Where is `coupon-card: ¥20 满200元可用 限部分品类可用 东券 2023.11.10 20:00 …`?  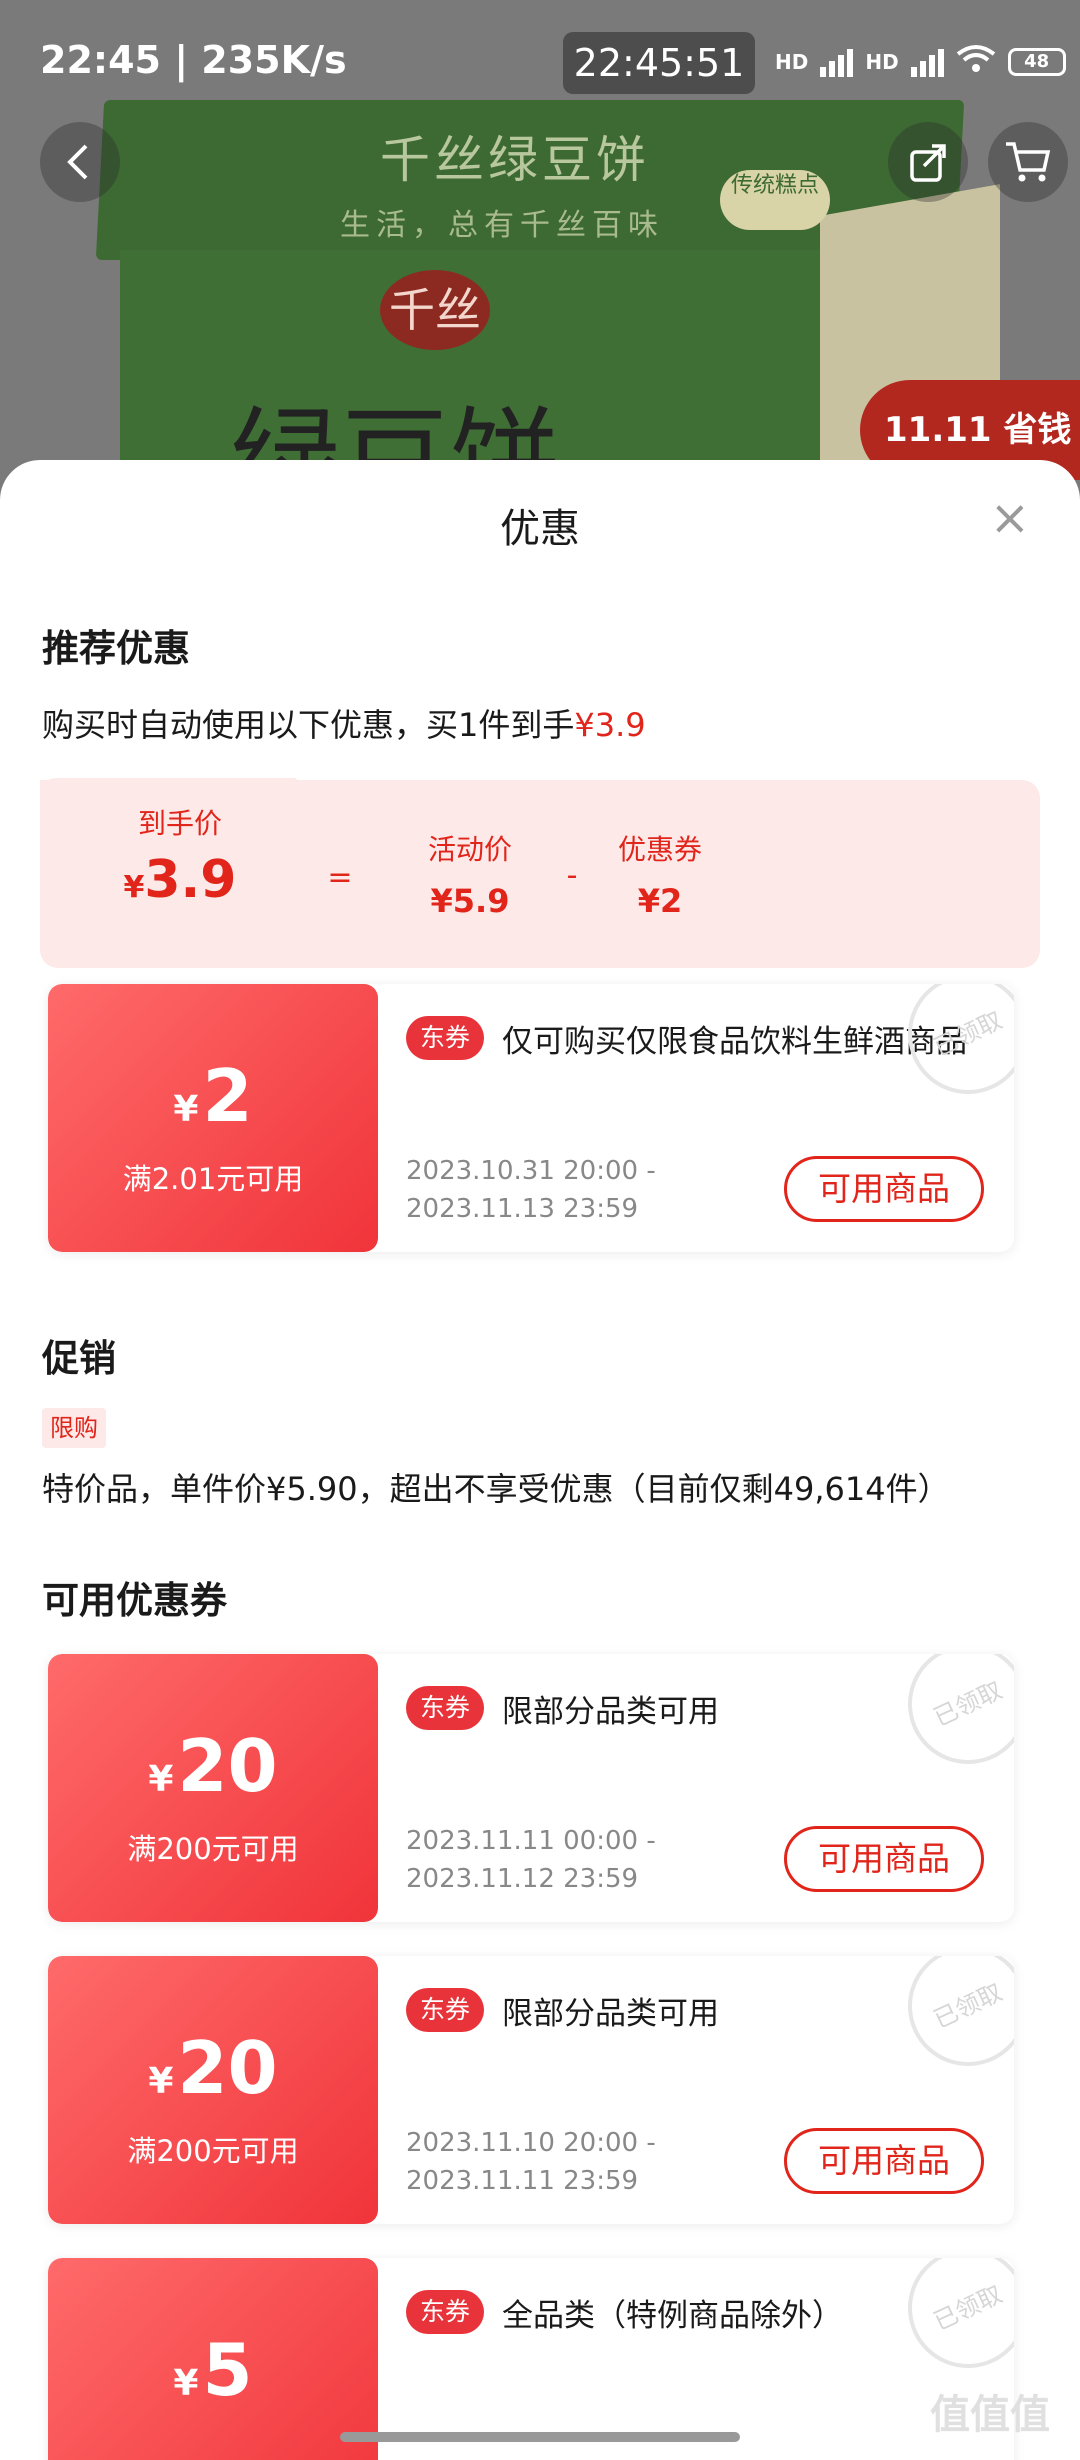
coupon-card: ¥20 满200元可用 限部分品类可用 东券 2023.11.10 20:00 … is located at coordinates (531, 2090).